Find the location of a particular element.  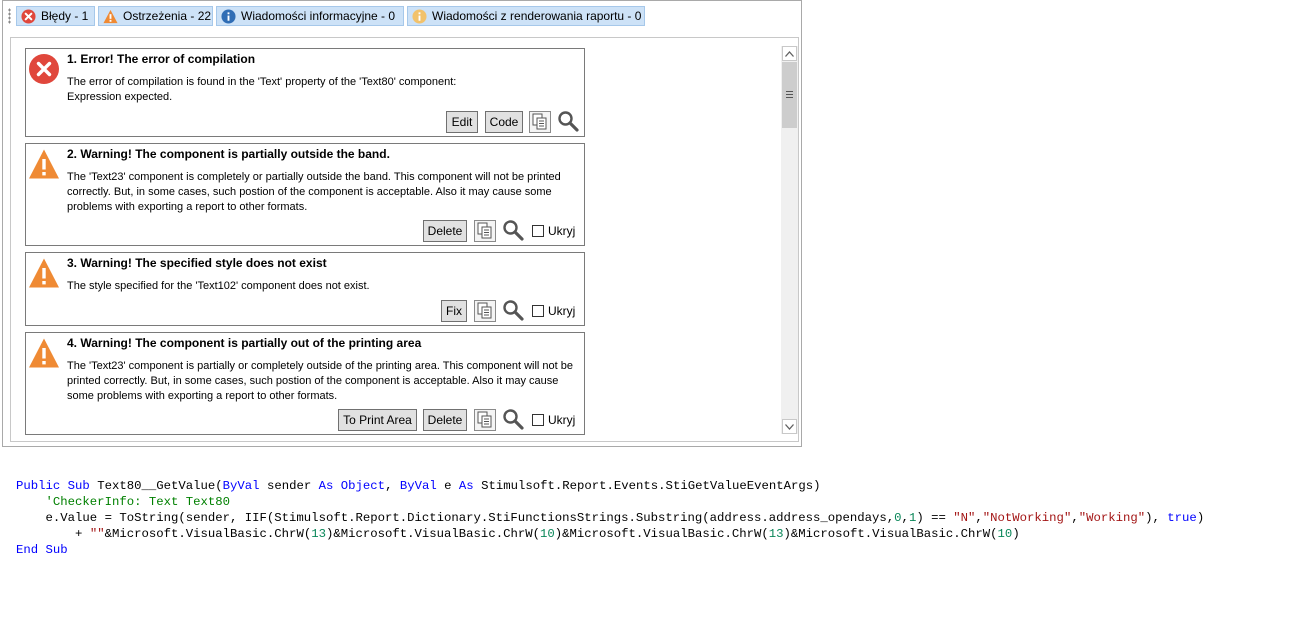

tab-render-label: Wiadomości z renderowania raportu - 0 is located at coordinates (537, 16).